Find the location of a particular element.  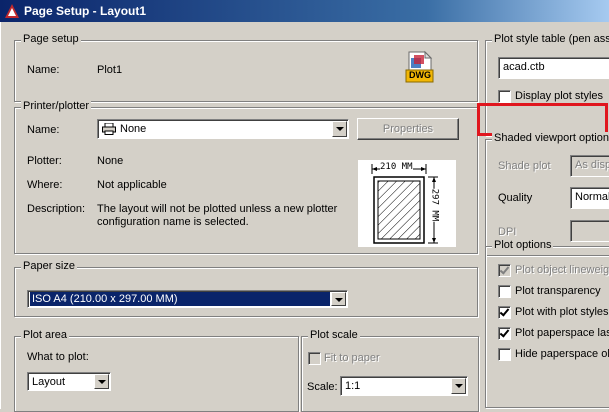

properties-button-label: Properties is located at coordinates (408, 129).